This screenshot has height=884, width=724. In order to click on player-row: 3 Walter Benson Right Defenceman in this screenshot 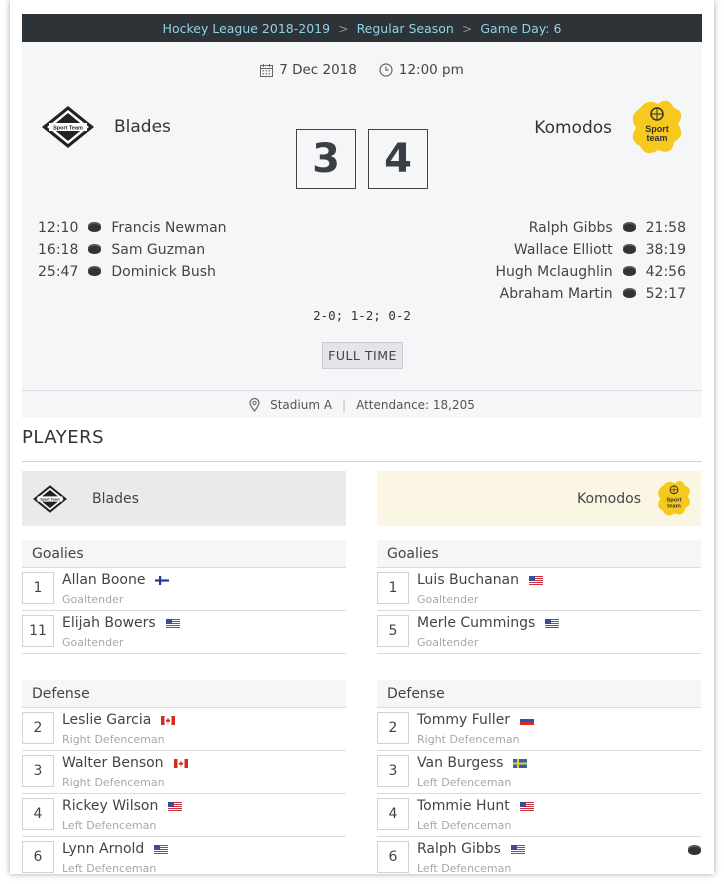, I will do `click(184, 772)`.